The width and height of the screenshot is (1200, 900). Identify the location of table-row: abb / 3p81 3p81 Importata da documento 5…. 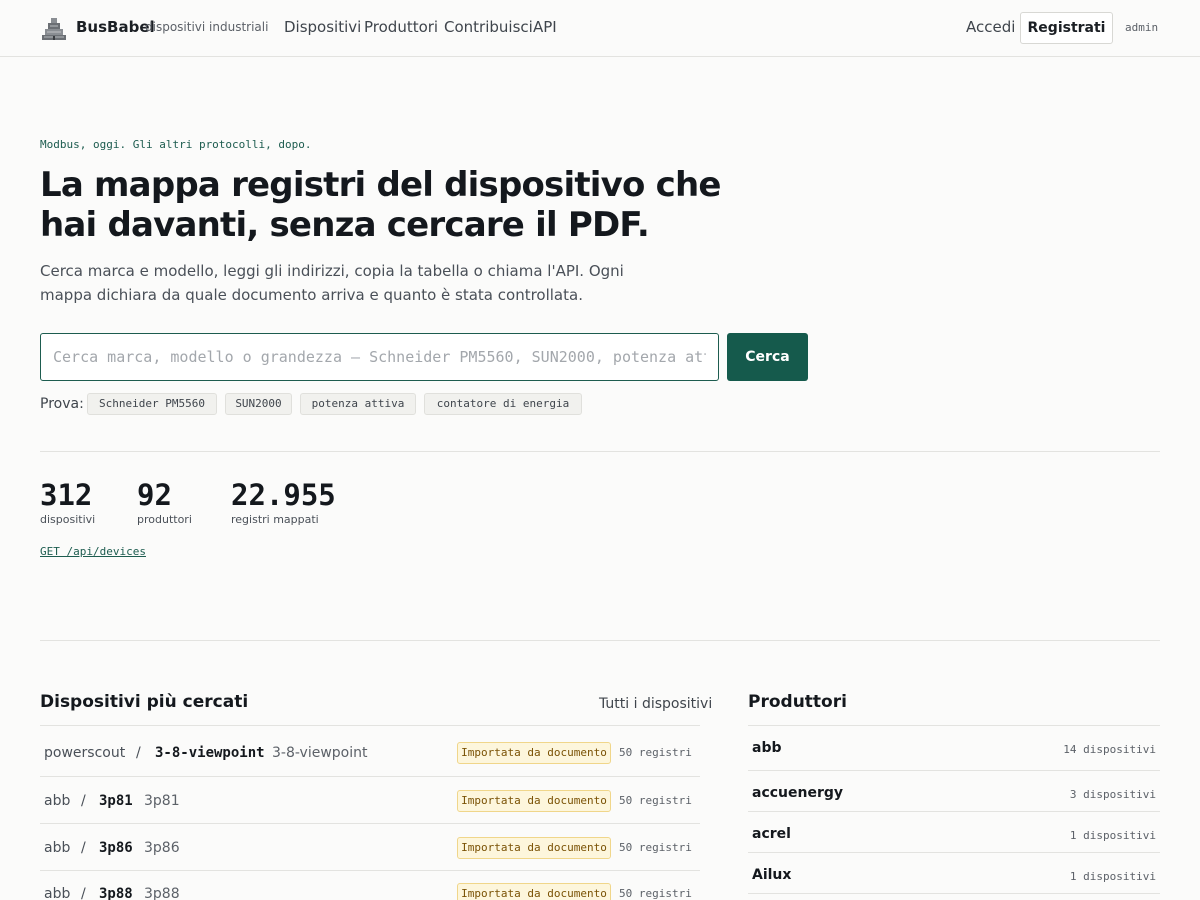
(370, 800).